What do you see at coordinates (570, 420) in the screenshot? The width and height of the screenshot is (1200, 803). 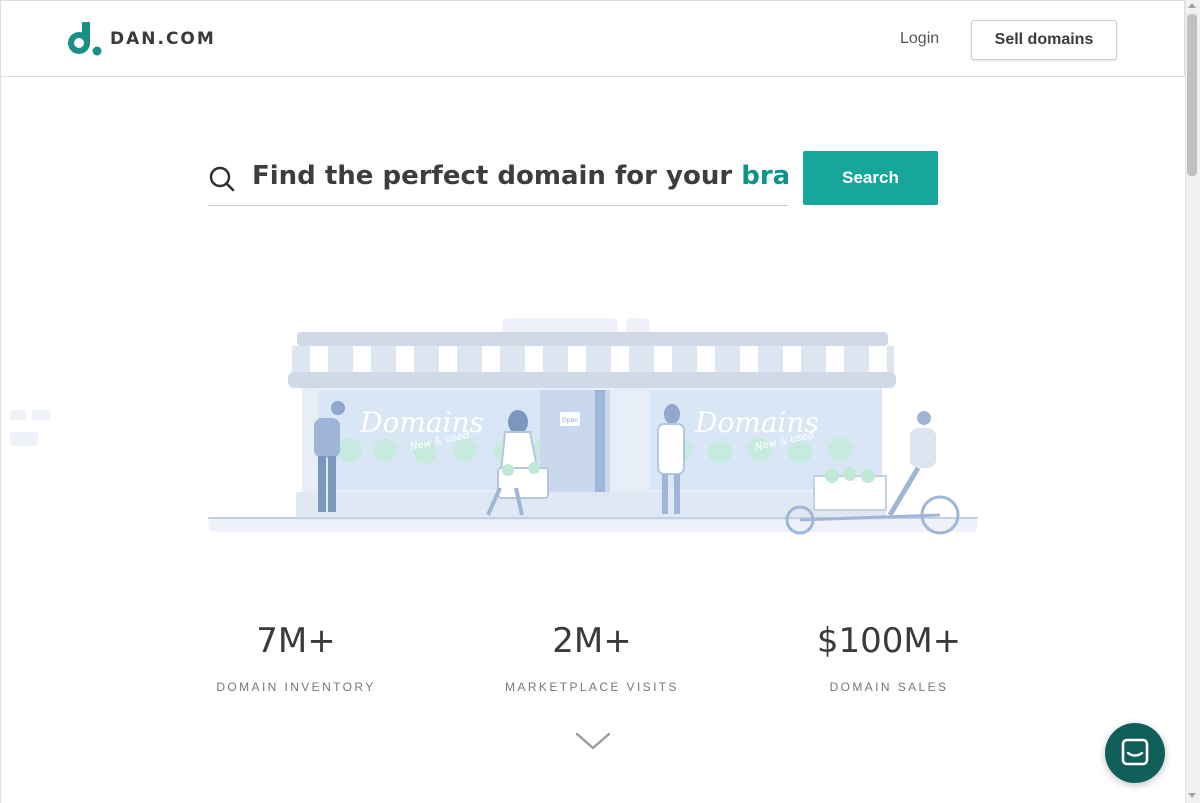 I see `door-sign: Open` at bounding box center [570, 420].